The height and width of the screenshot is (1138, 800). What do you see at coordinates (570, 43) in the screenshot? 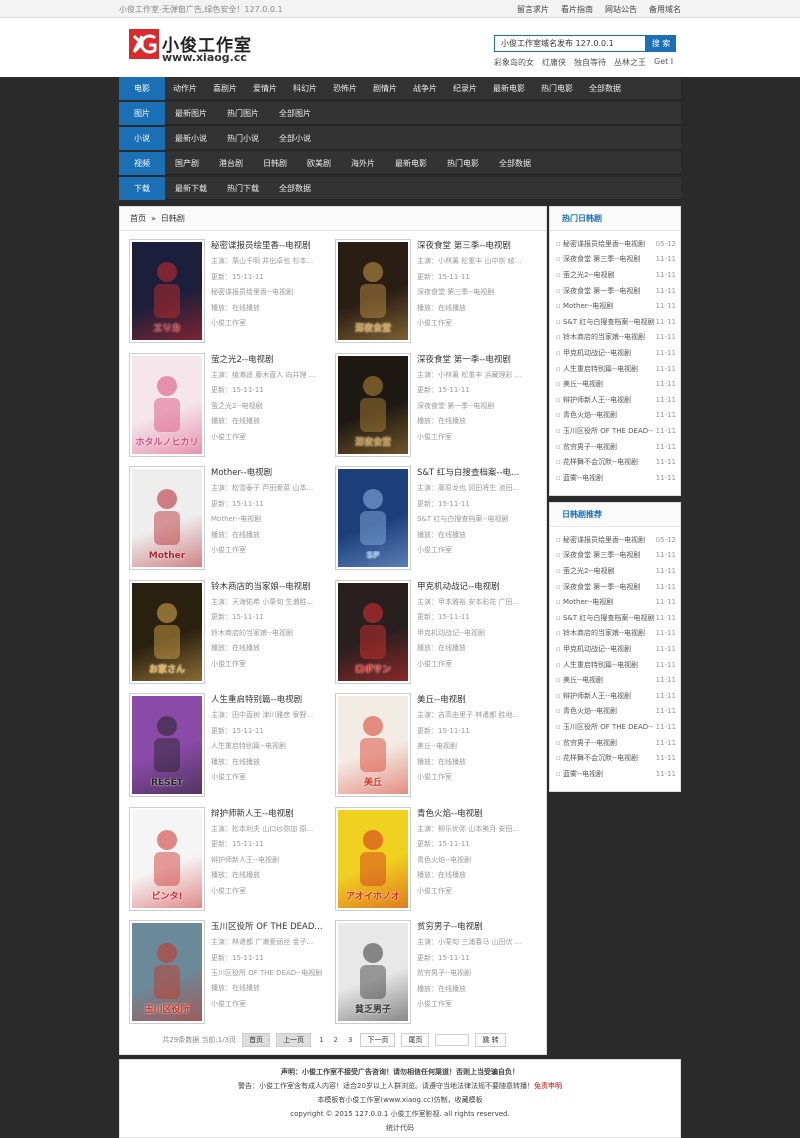
I see `search-input` at bounding box center [570, 43].